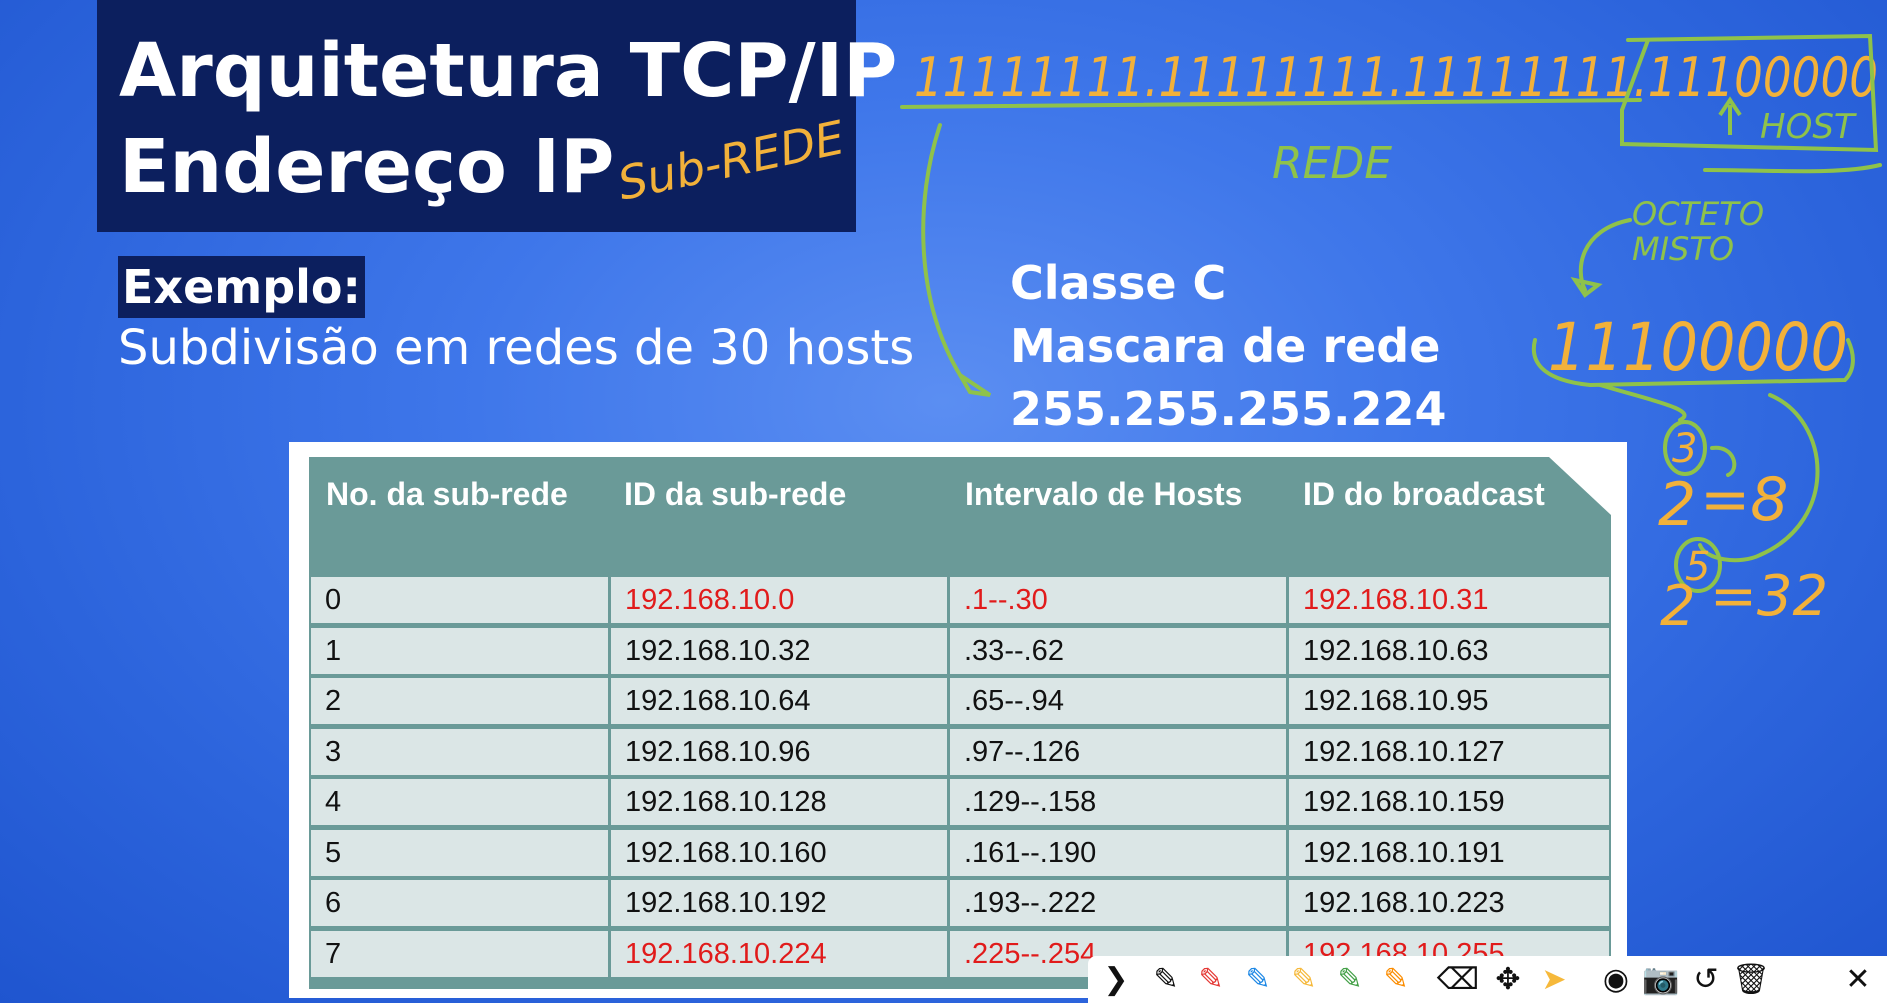 This screenshot has width=1887, height=1003. I want to click on table-row: 4 192.168.10.128.129--.158 192.168.10.159, so click(960, 802).